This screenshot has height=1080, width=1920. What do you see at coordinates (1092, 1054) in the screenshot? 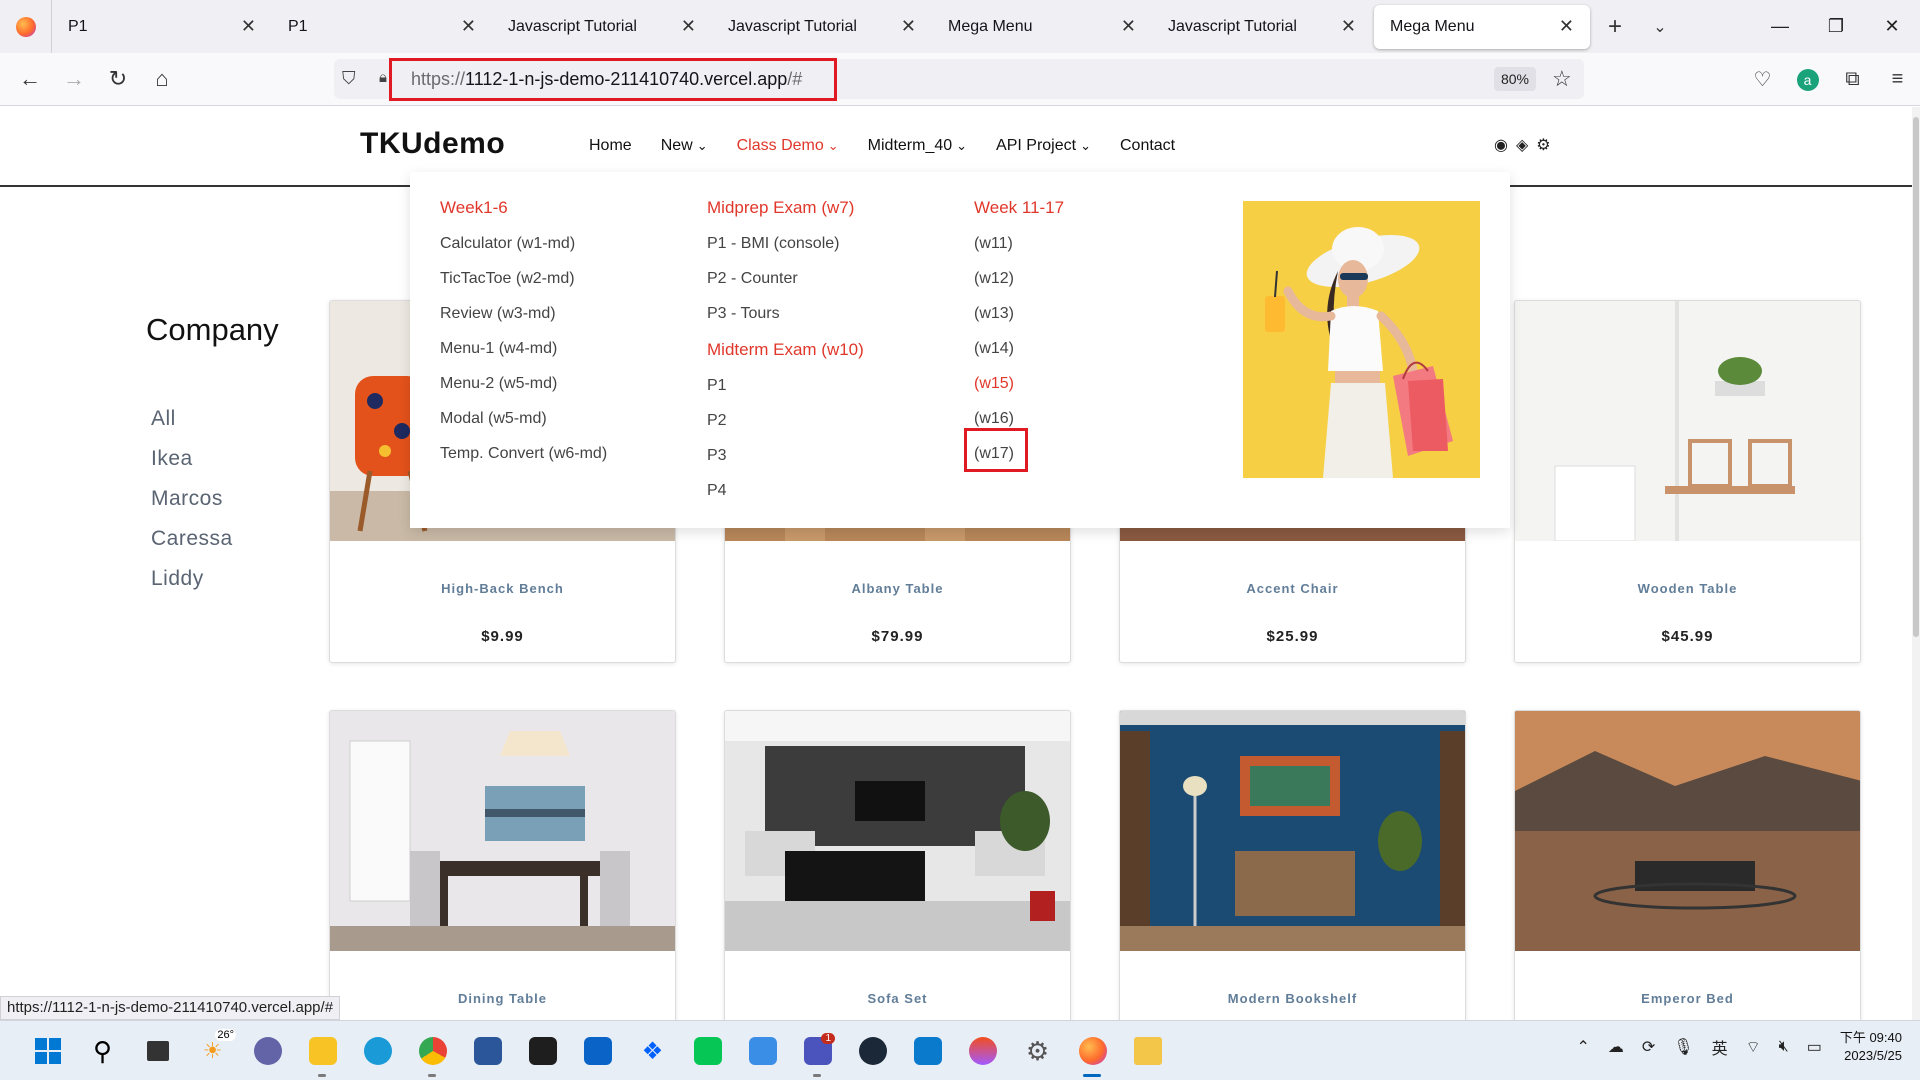
I see `firefox-taskbar-icon` at bounding box center [1092, 1054].